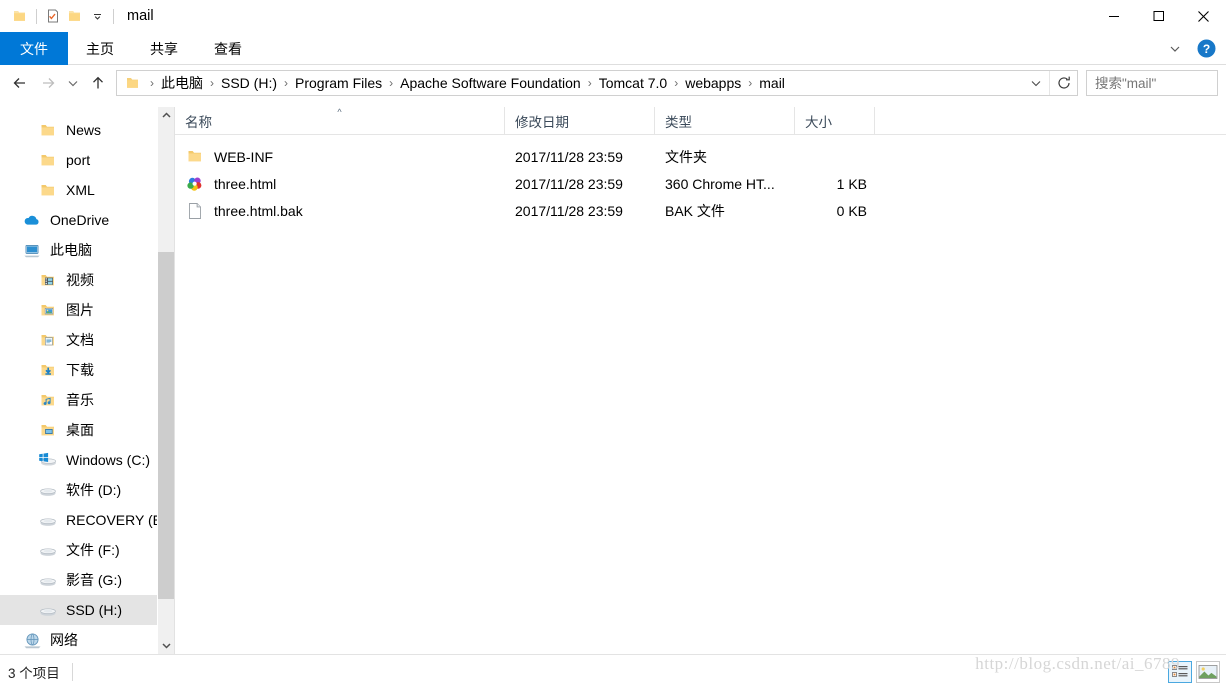 The image size is (1226, 688). I want to click on search-box, so click(1156, 83).